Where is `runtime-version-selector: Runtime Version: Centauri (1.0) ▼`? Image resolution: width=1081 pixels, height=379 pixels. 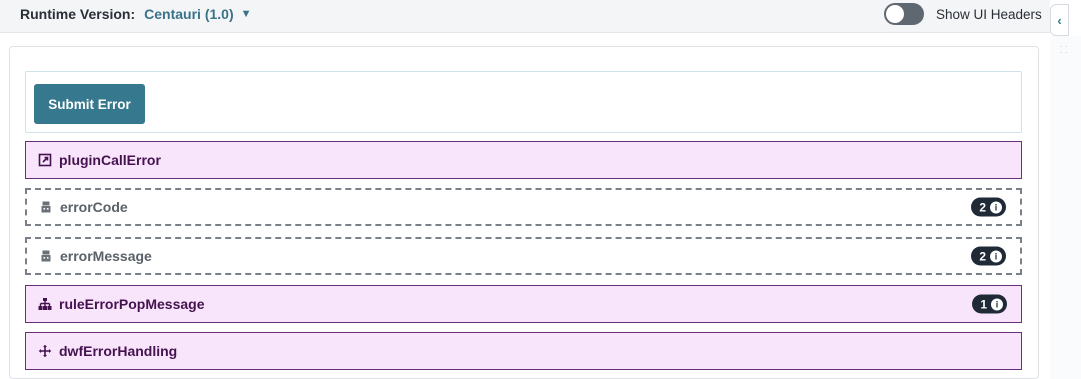
runtime-version-selector: Runtime Version: Centauri (1.0) ▼ is located at coordinates (136, 14).